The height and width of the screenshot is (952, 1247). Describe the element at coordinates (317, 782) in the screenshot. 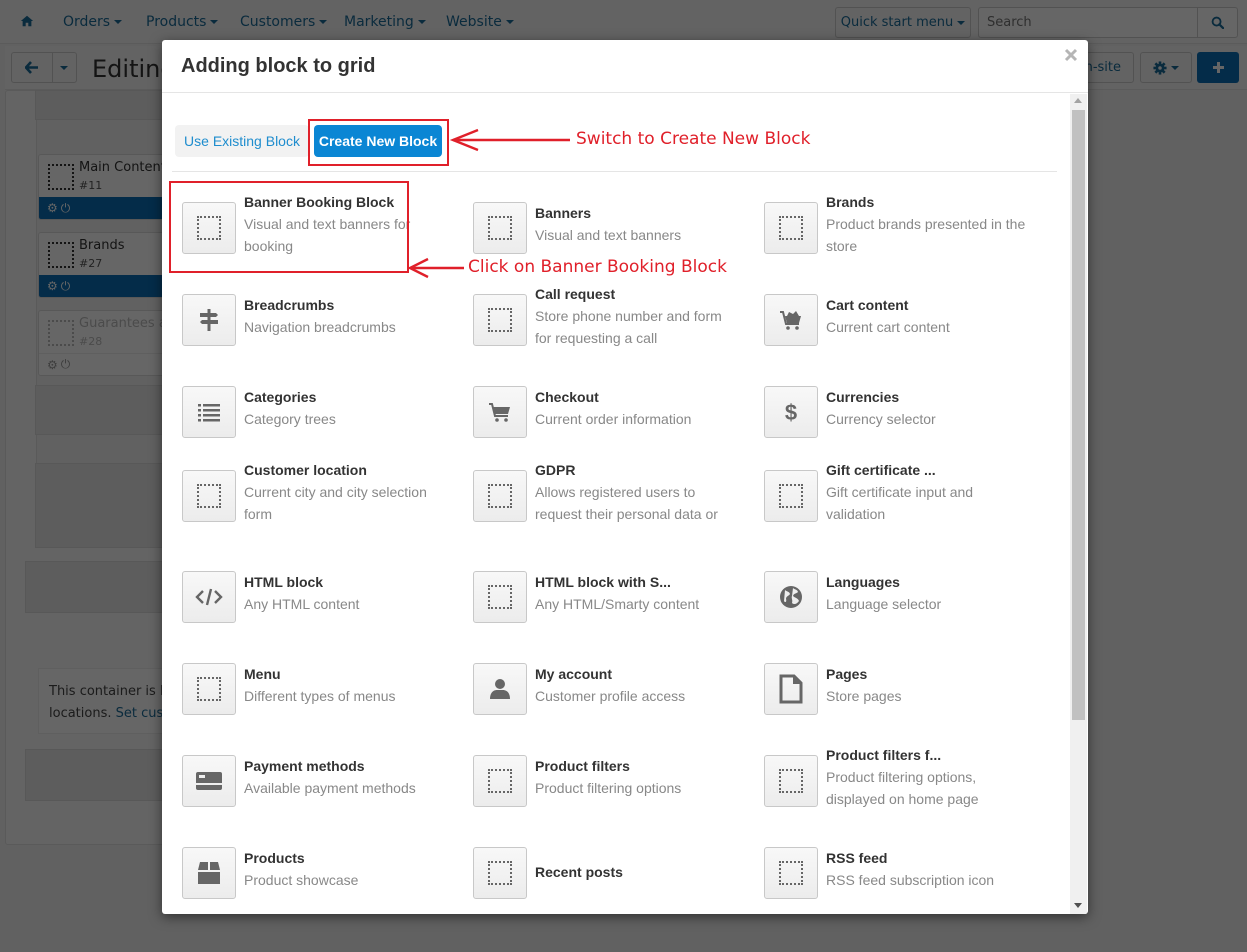

I see `block-type-item: Payment methods Available payment methods` at that location.